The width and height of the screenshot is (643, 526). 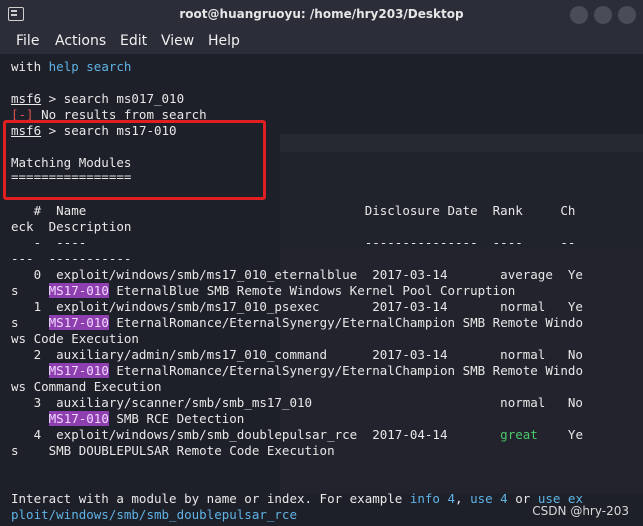 What do you see at coordinates (293, 210) in the screenshot?
I see `column-header: # Name Disclosure Date Rank Ch` at bounding box center [293, 210].